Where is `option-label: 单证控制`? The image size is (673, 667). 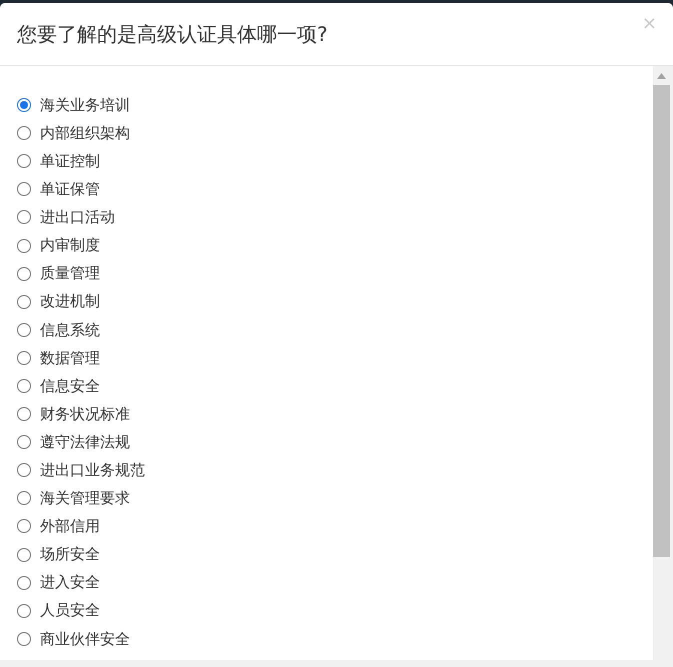
option-label: 单证控制 is located at coordinates (70, 161).